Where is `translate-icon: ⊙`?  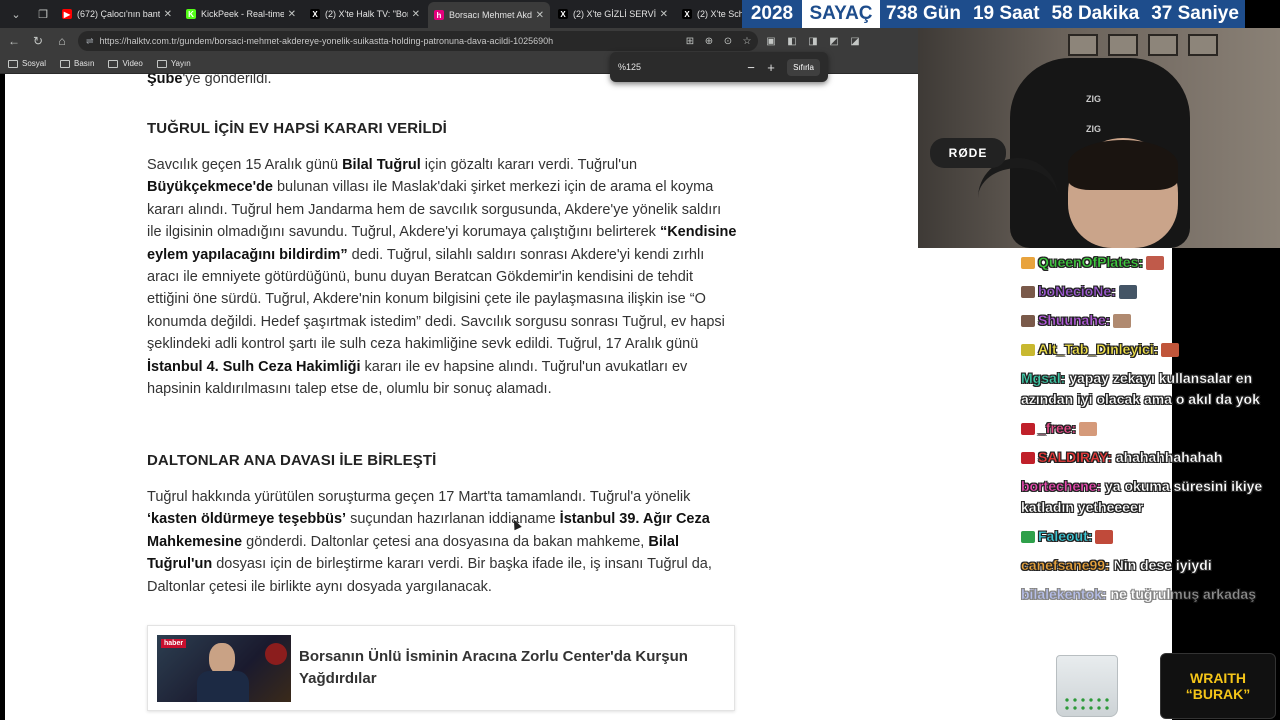
translate-icon: ⊙ is located at coordinates (728, 41).